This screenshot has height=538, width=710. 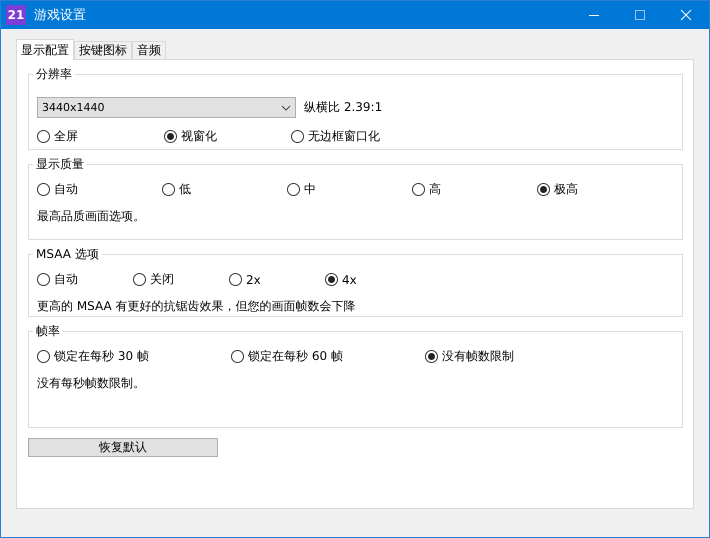 I want to click on resolution-dropdown: 3440x1440, so click(x=166, y=107).